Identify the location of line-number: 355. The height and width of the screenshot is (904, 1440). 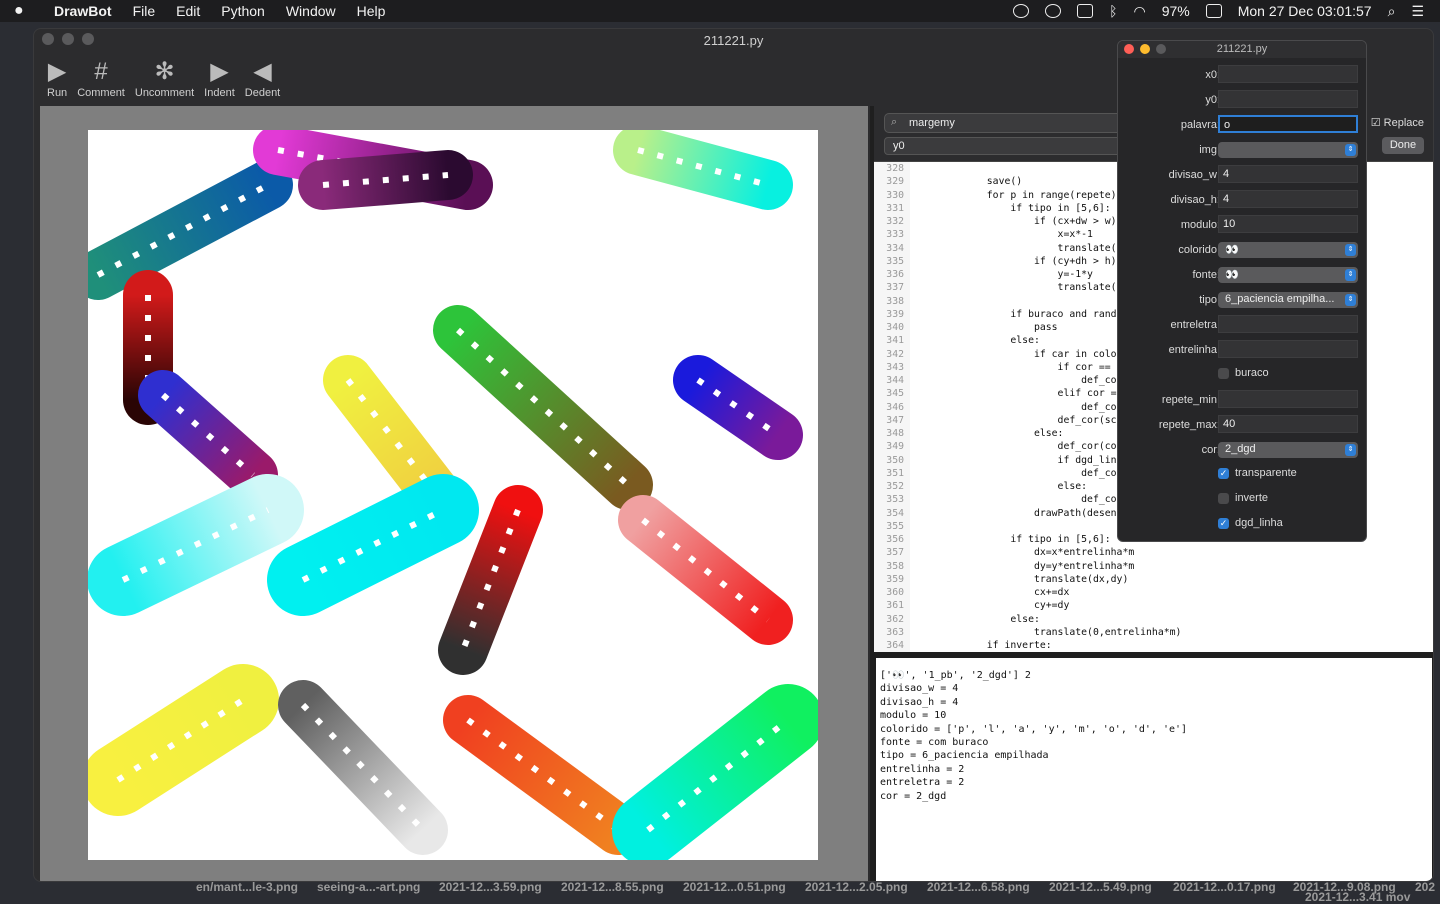
(895, 526).